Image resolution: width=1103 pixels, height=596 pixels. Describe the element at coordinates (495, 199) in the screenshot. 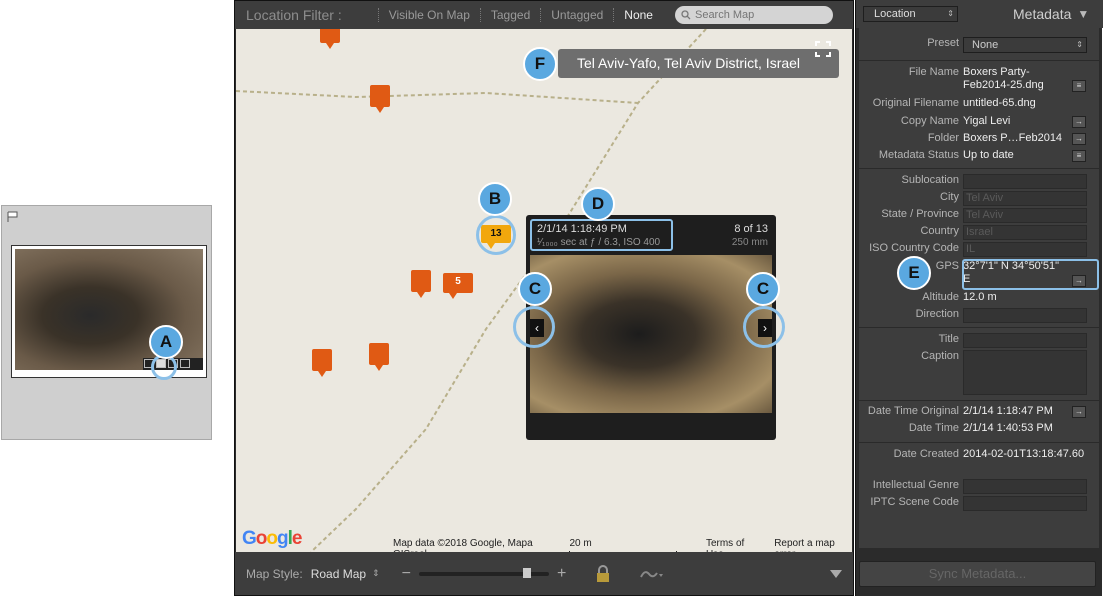

I see `callout-b: B` at that location.